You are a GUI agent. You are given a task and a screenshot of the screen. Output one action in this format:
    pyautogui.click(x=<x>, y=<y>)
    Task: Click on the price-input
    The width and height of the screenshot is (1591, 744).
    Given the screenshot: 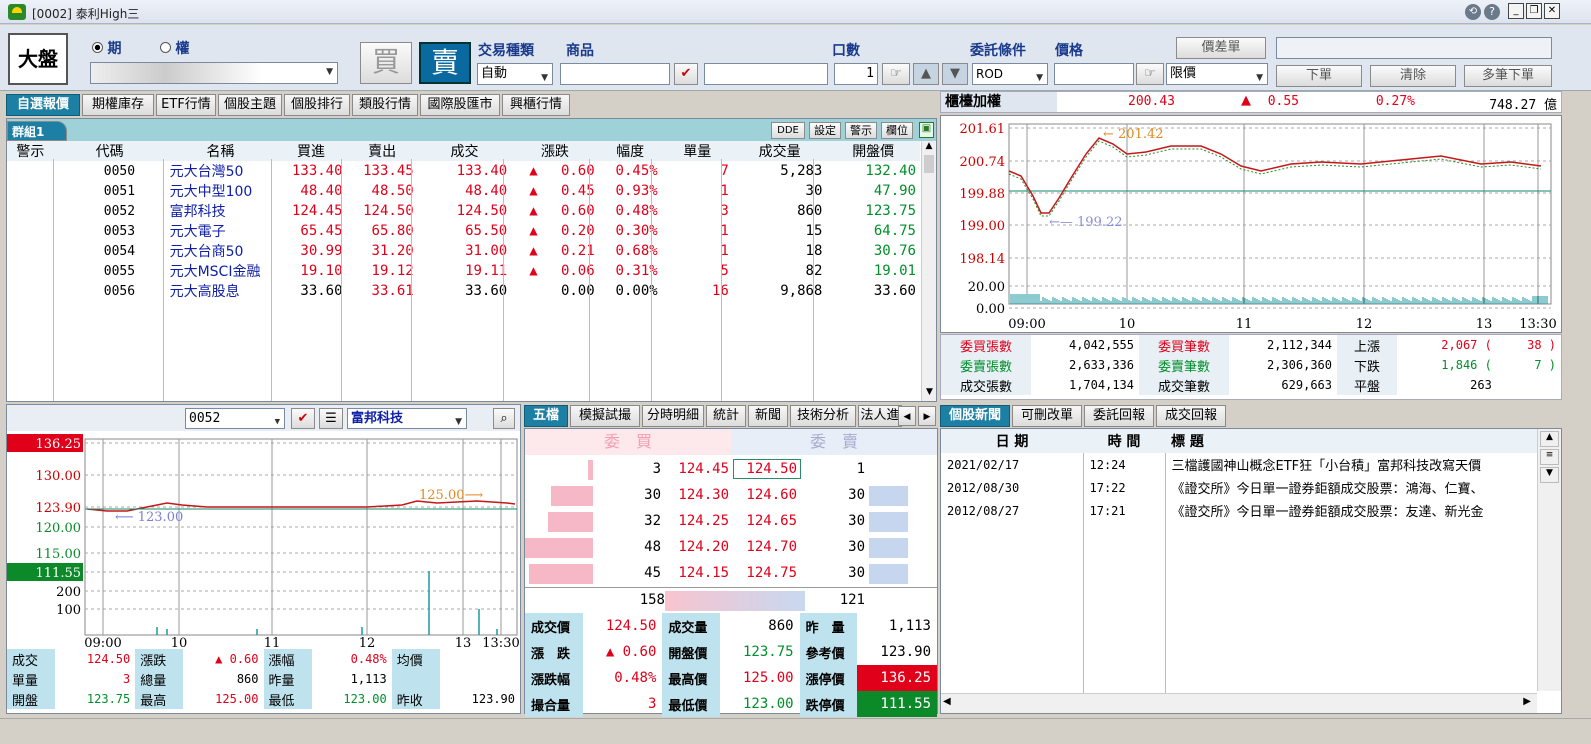 What is the action you would take?
    pyautogui.click(x=1094, y=74)
    